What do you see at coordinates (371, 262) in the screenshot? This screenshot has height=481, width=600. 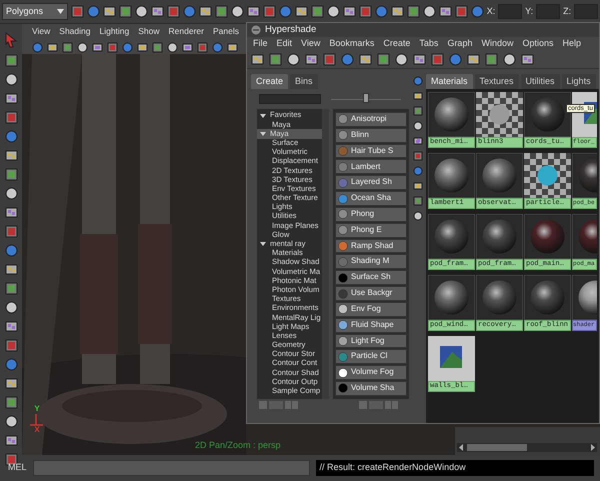 I see `node-button: Shading M` at bounding box center [371, 262].